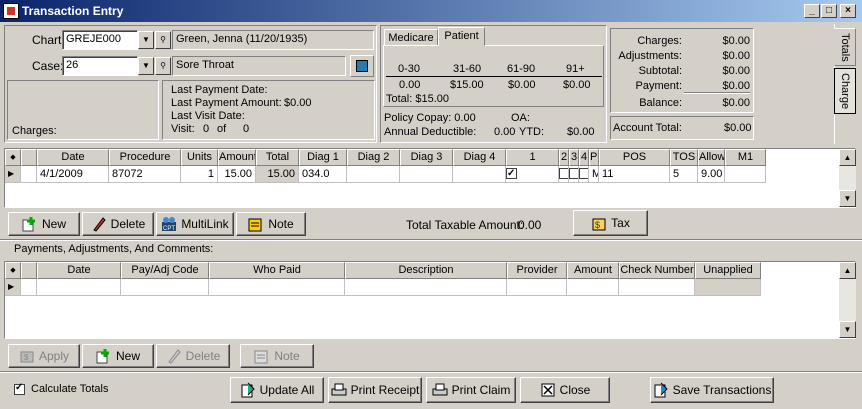 The width and height of the screenshot is (862, 409). Describe the element at coordinates (411, 37) in the screenshot. I see `tab-medicare: Medicare` at that location.